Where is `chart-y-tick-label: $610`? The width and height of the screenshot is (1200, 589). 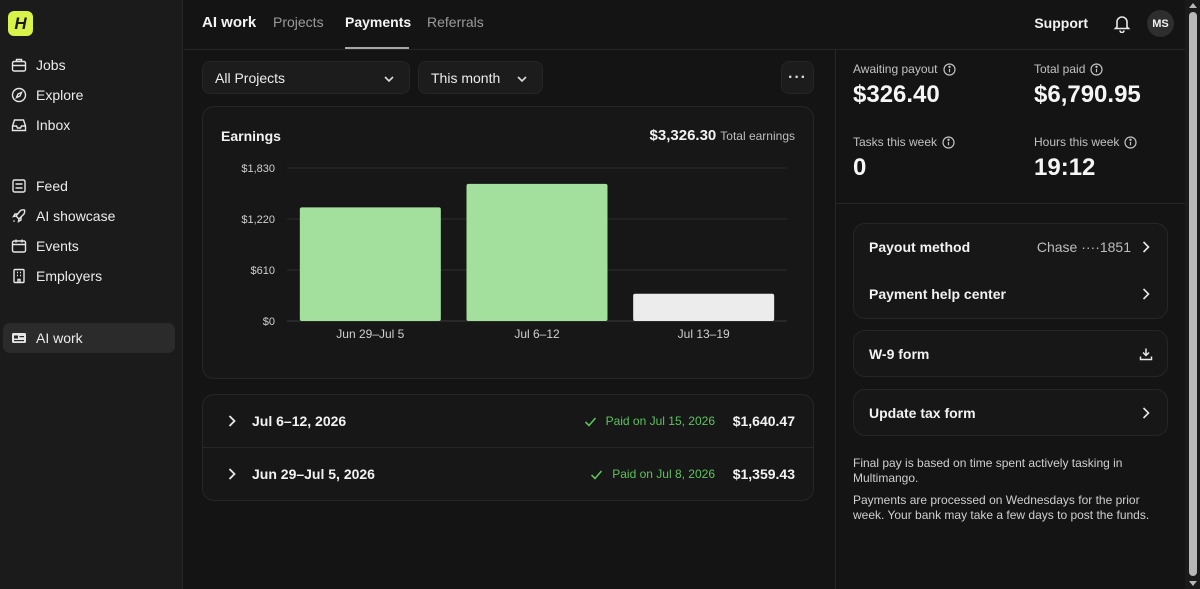
chart-y-tick-label: $610 is located at coordinates (263, 271).